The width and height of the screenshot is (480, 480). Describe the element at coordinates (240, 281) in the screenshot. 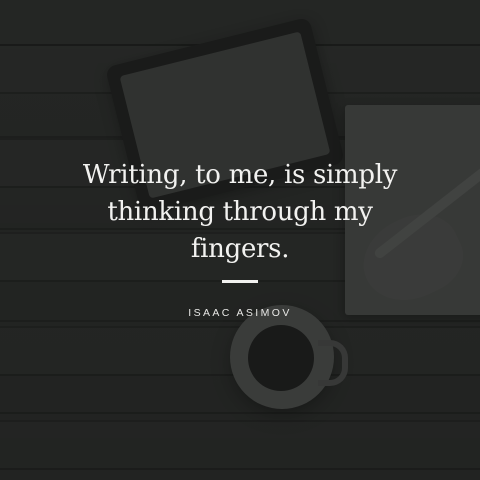

I see `quote-divider` at that location.